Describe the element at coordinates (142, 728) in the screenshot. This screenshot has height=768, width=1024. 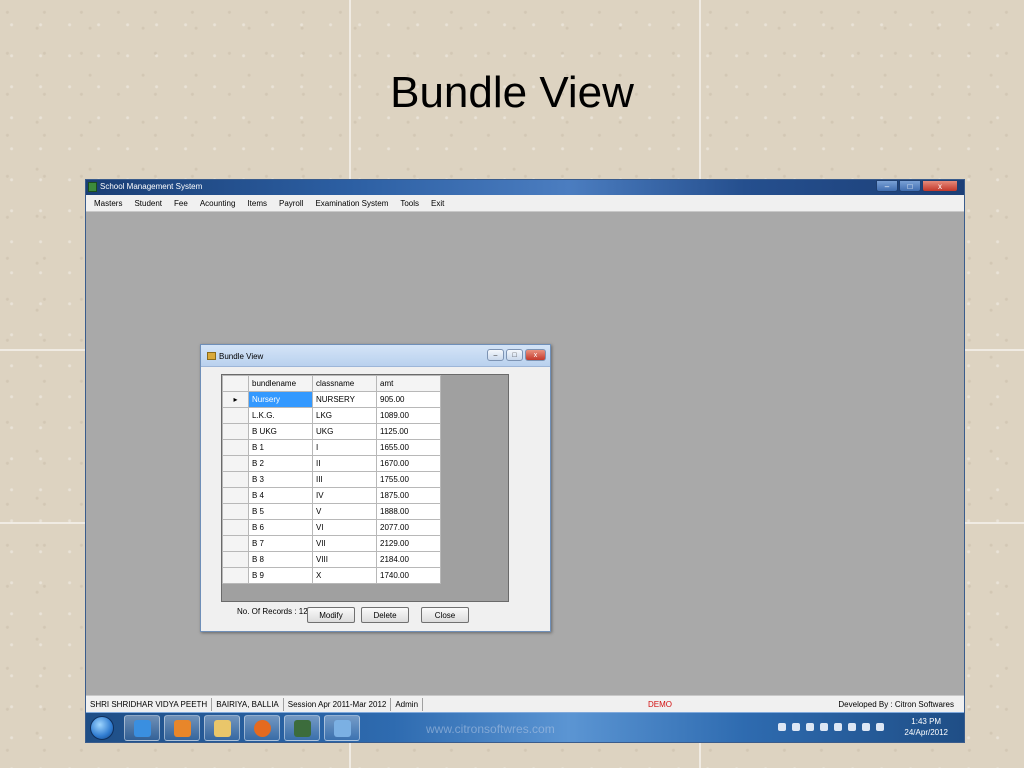
I see `taskbar-ie-button` at that location.